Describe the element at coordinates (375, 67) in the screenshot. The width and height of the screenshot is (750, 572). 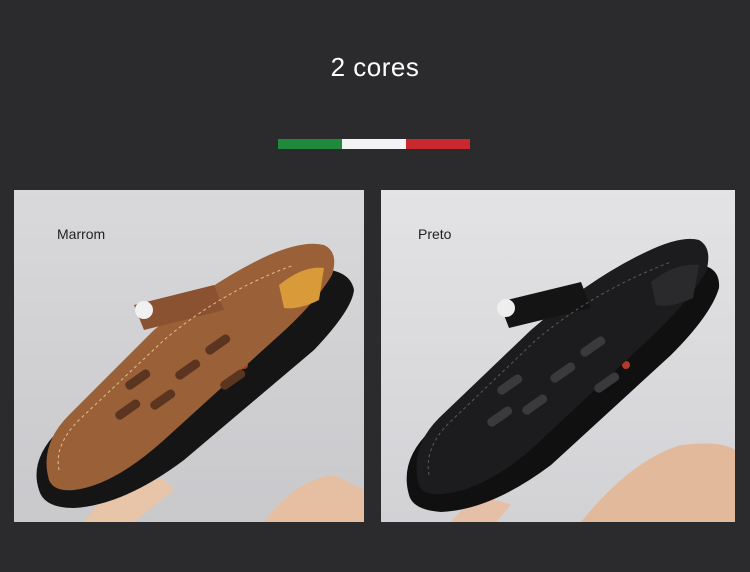
I see `page-title: 2 cores` at that location.